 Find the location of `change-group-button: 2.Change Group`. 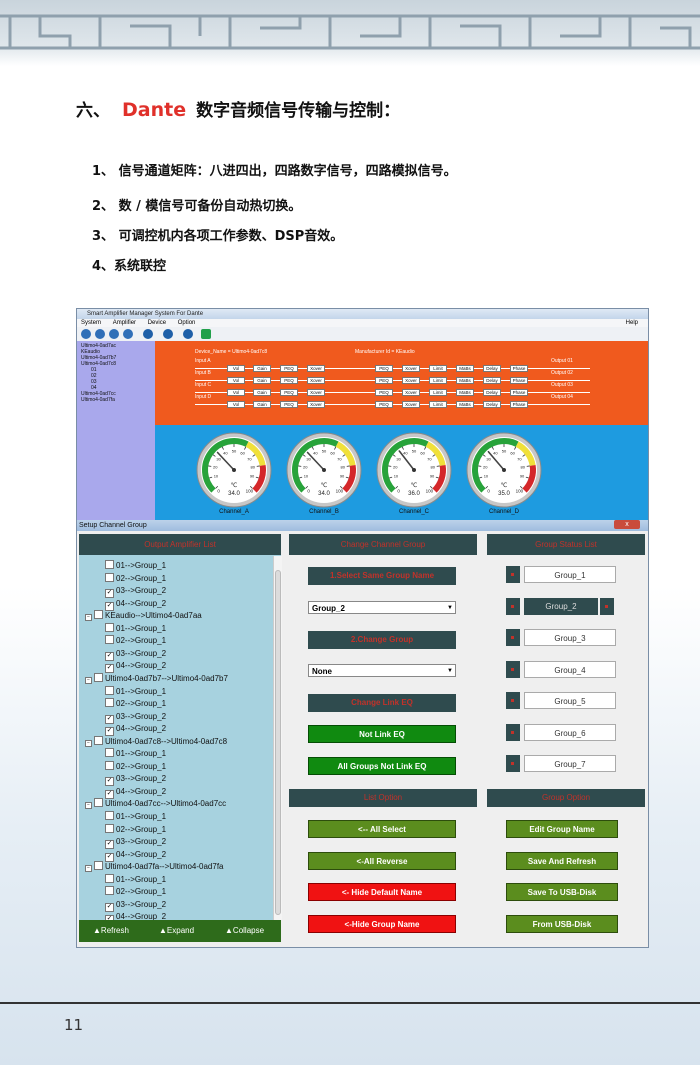

change-group-button: 2.Change Group is located at coordinates (382, 640).